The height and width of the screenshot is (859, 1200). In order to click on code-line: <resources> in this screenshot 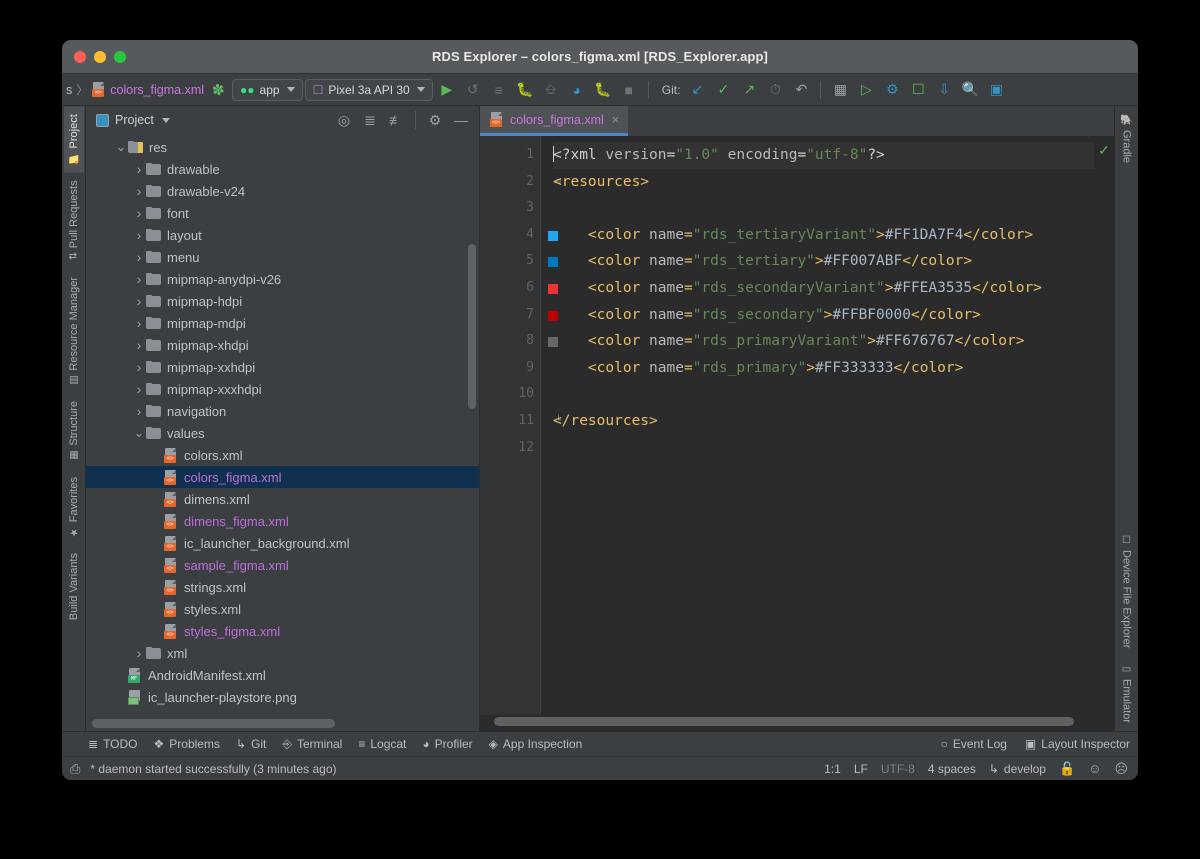, I will do `click(823, 182)`.